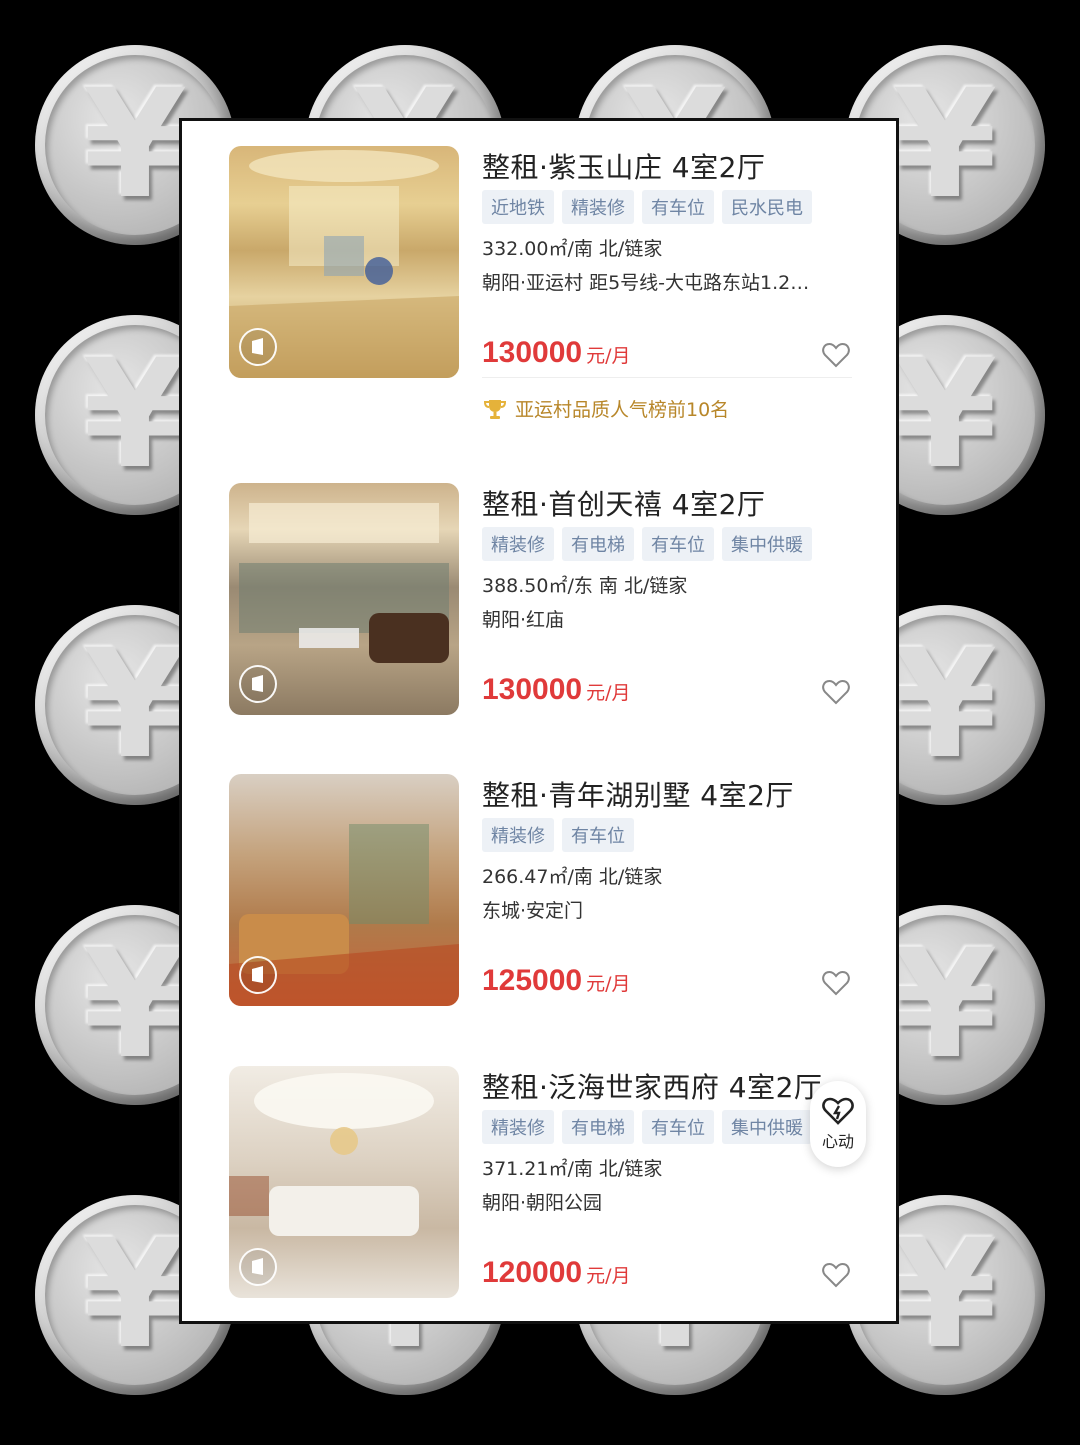 The width and height of the screenshot is (1080, 1445). I want to click on divider, so click(667, 377).